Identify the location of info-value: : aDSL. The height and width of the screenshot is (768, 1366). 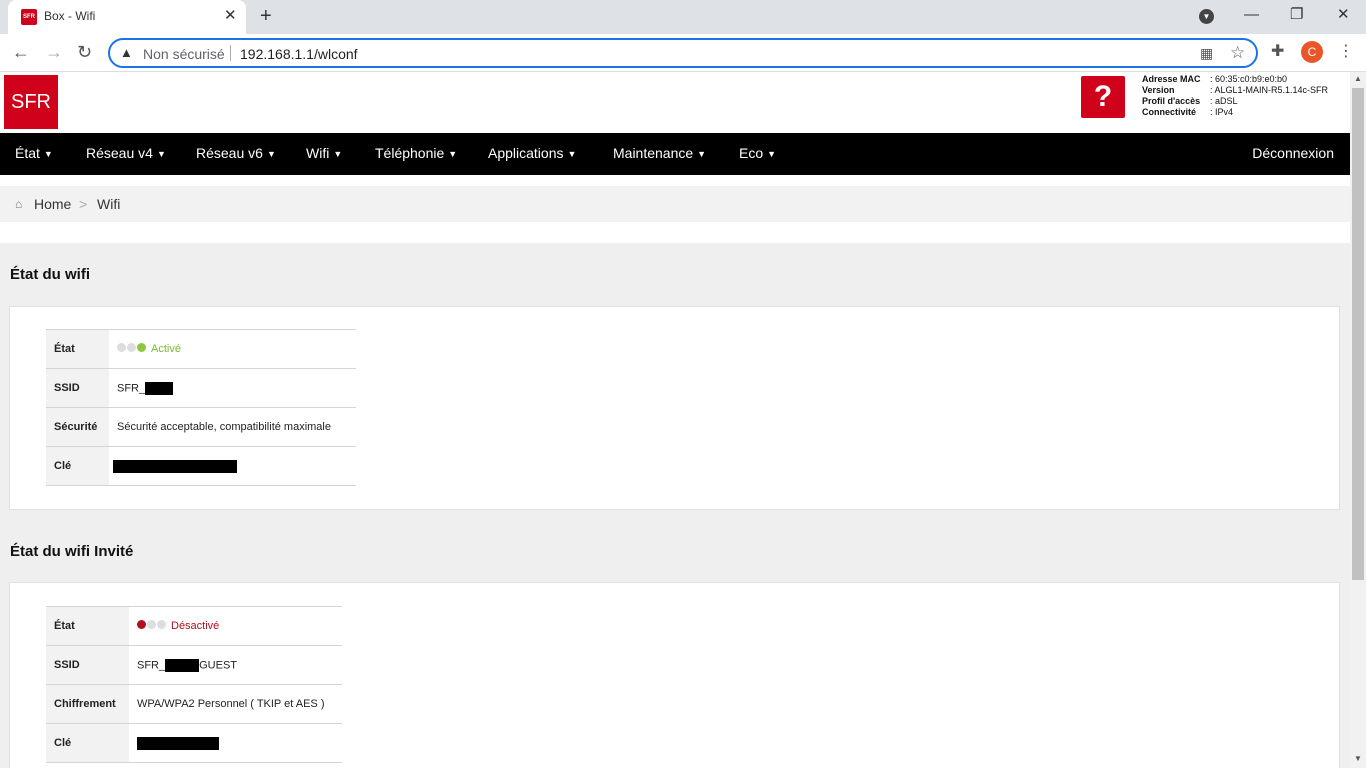
(1224, 101).